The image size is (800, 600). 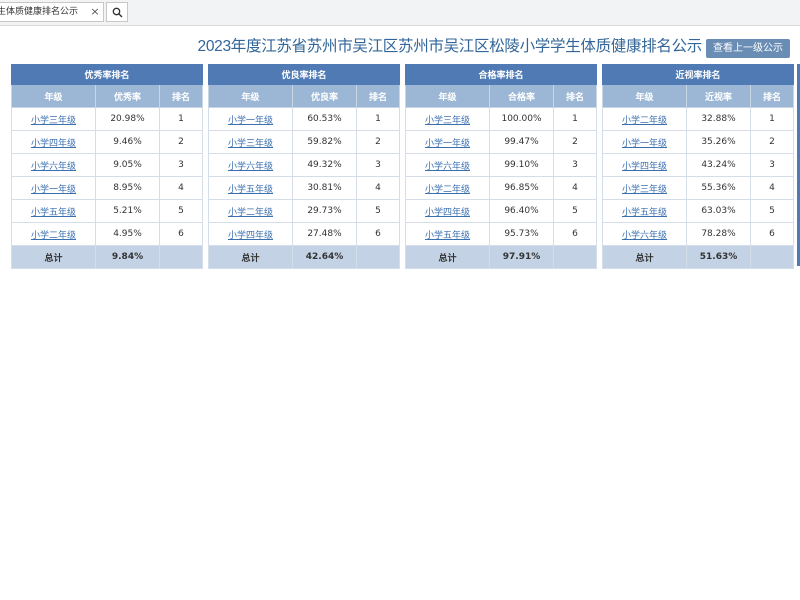 What do you see at coordinates (324, 188) in the screenshot?
I see `rate-cell: 30.81%` at bounding box center [324, 188].